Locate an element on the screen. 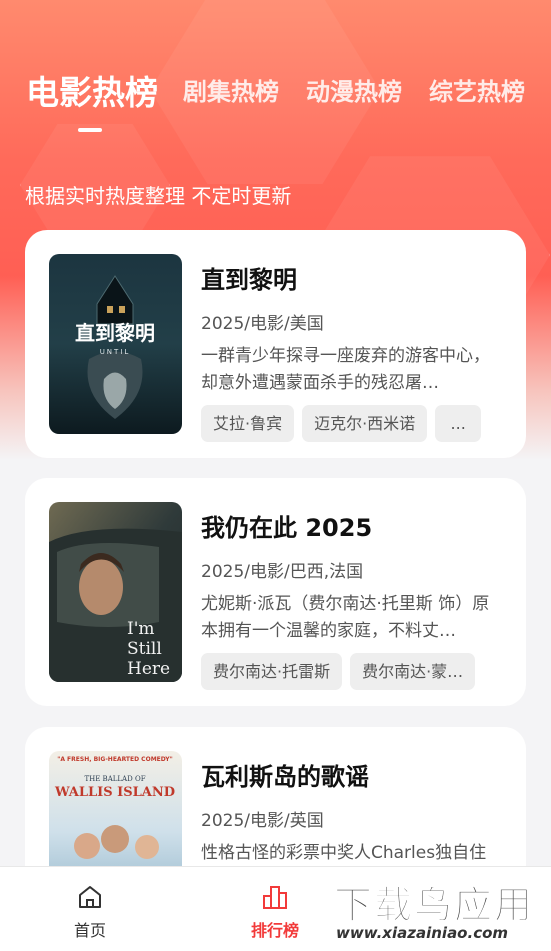 This screenshot has width=551, height=951. poster-subtitle: UNTIL is located at coordinates (115, 352).